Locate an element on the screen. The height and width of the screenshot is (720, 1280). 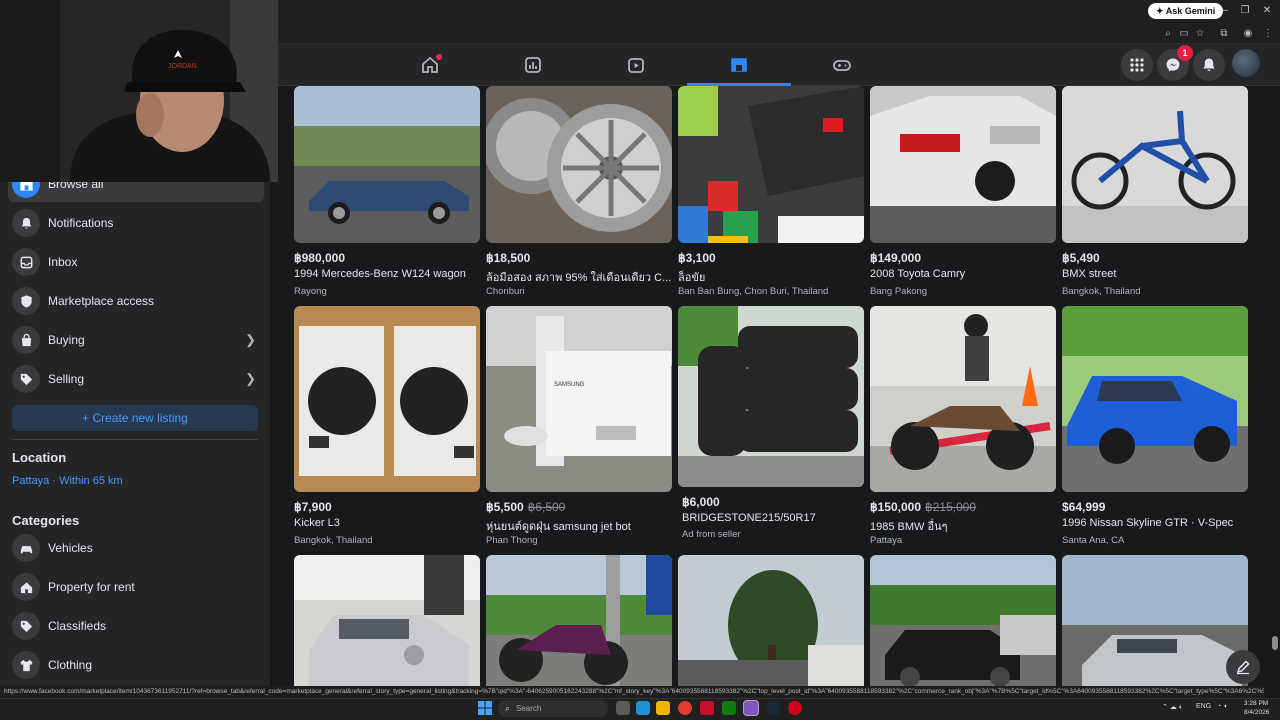
file-explorer-icon is located at coordinates (663, 708).